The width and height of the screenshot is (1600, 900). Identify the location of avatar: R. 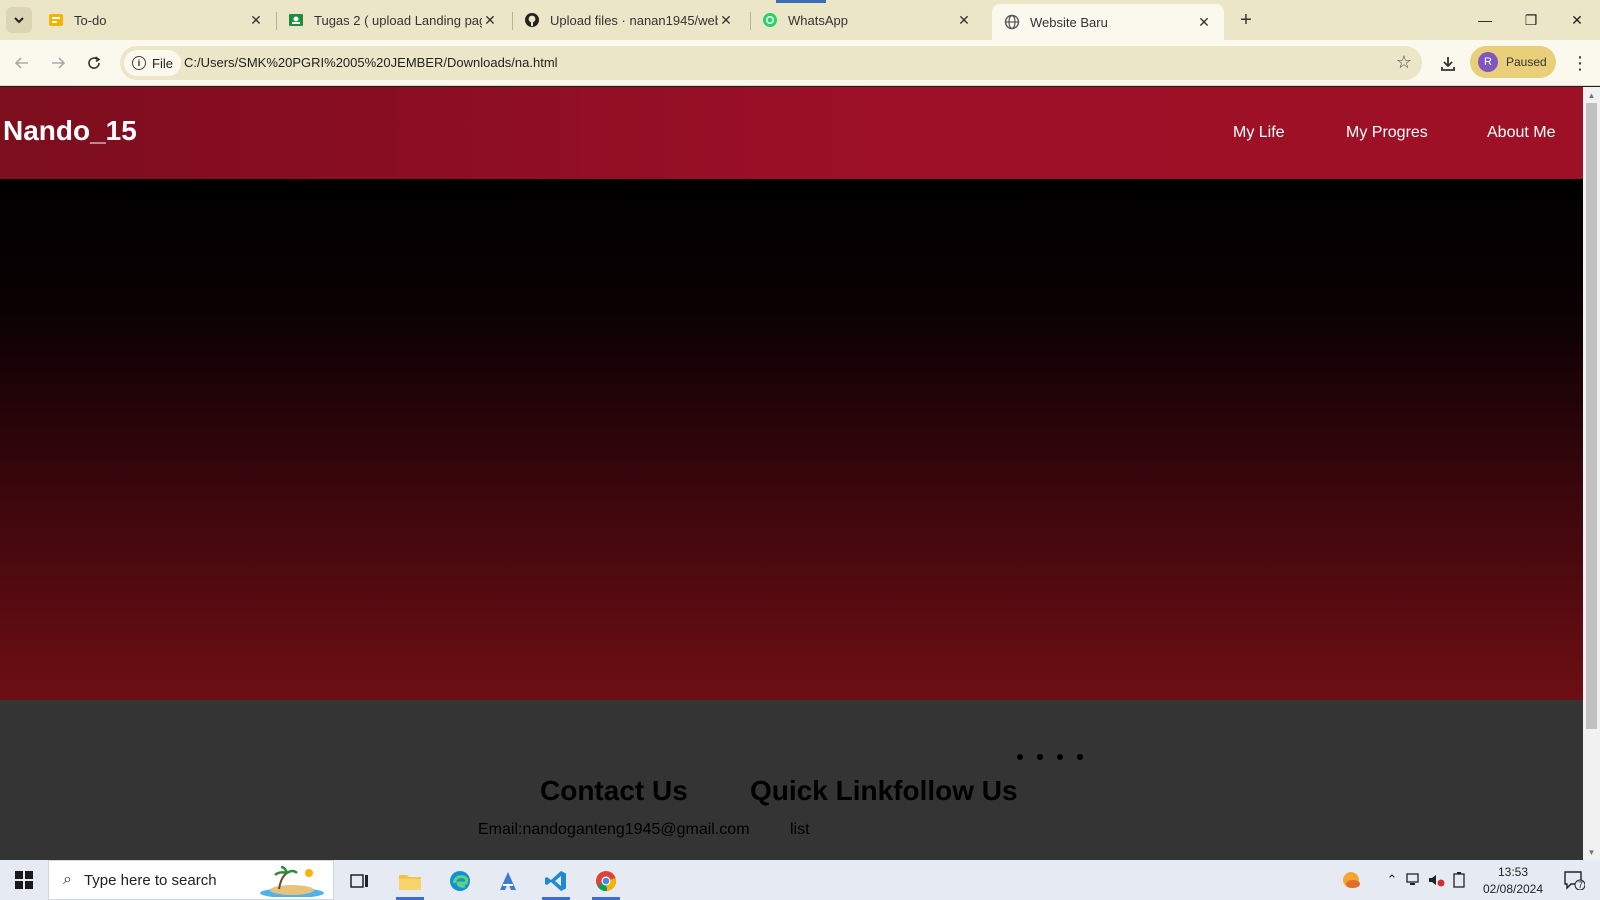
(1488, 62).